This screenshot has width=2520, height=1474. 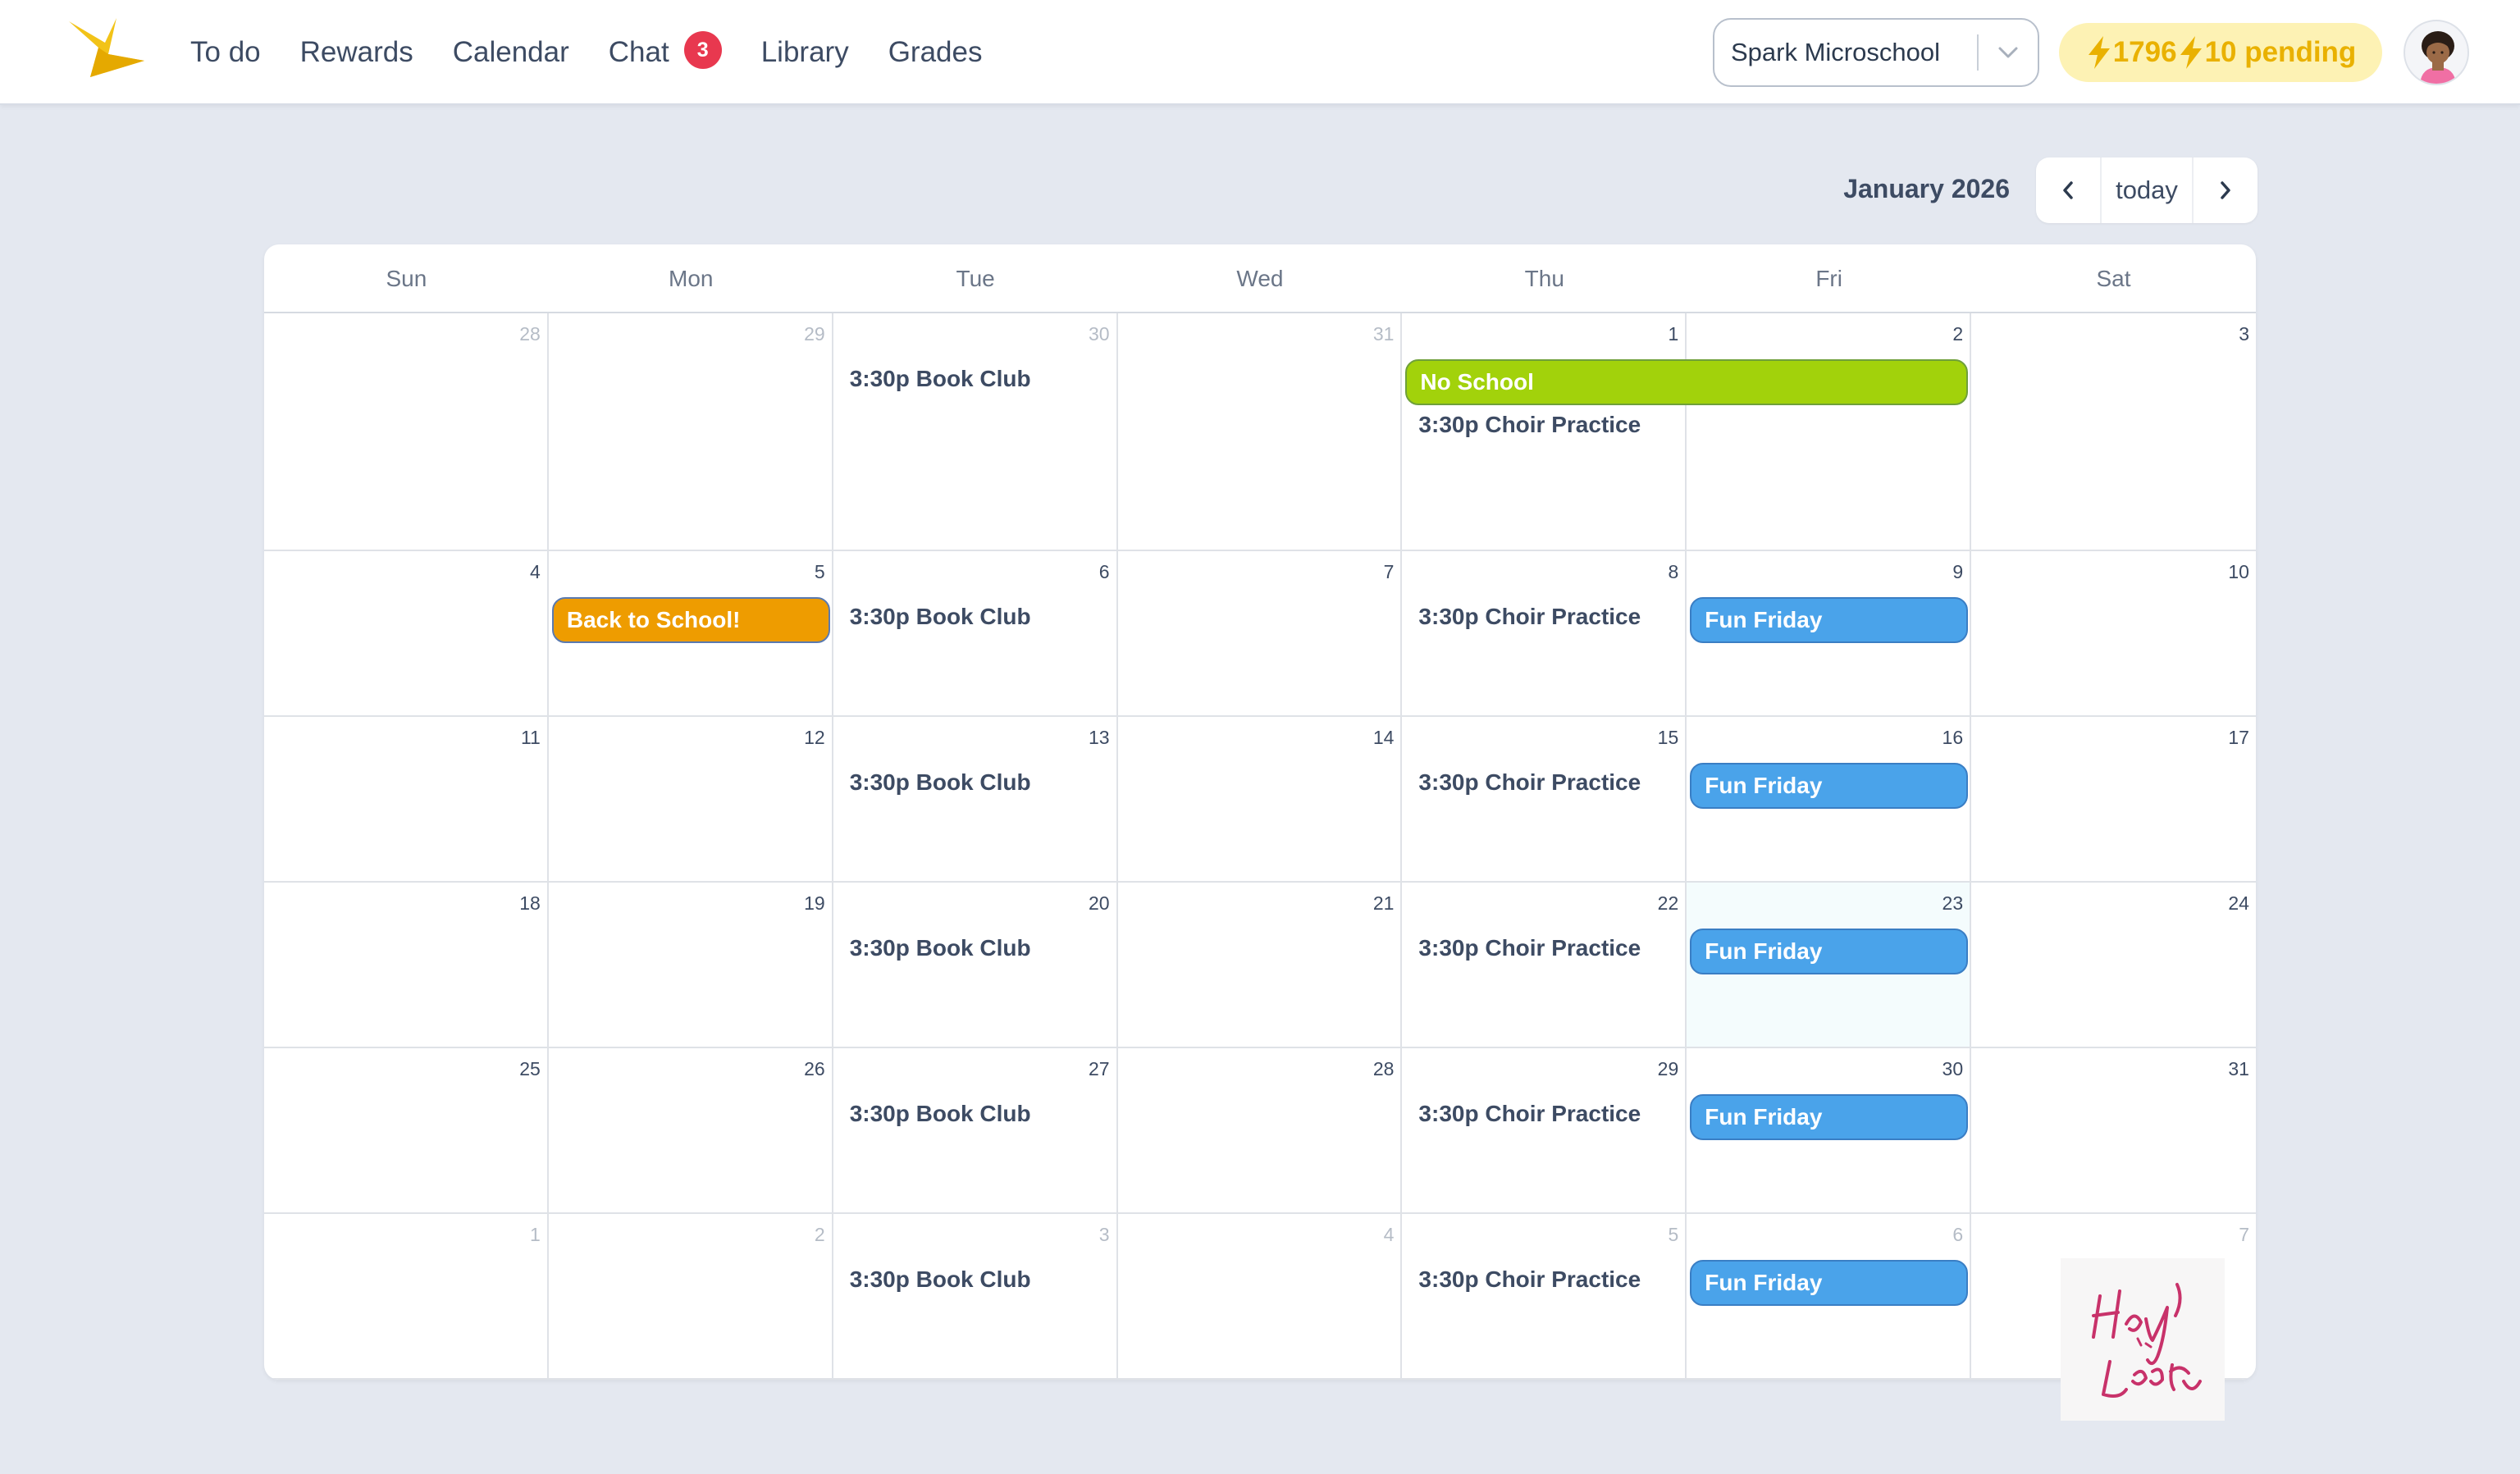 I want to click on day-number: 14, so click(x=1384, y=738).